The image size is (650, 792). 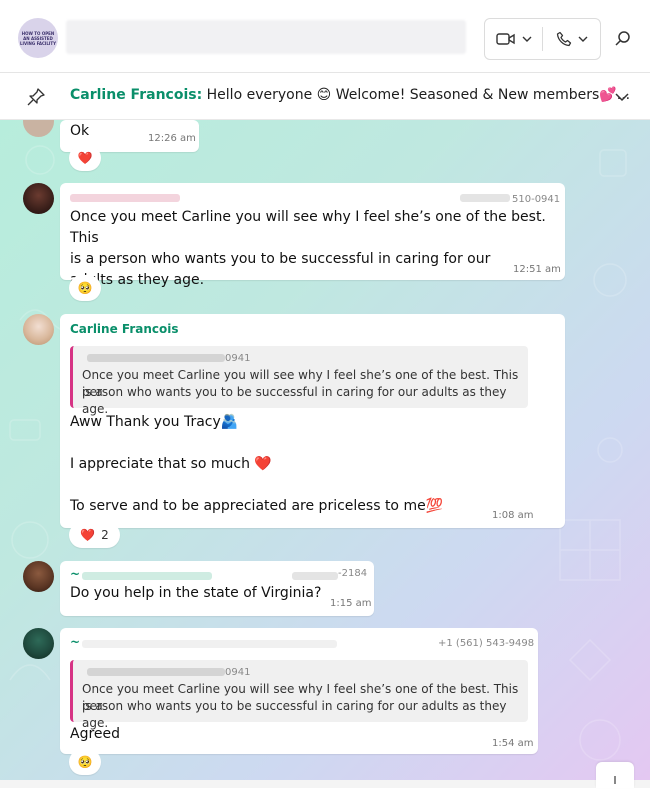 I want to click on sender-phone: +1 (561) 543-9498, so click(x=486, y=643).